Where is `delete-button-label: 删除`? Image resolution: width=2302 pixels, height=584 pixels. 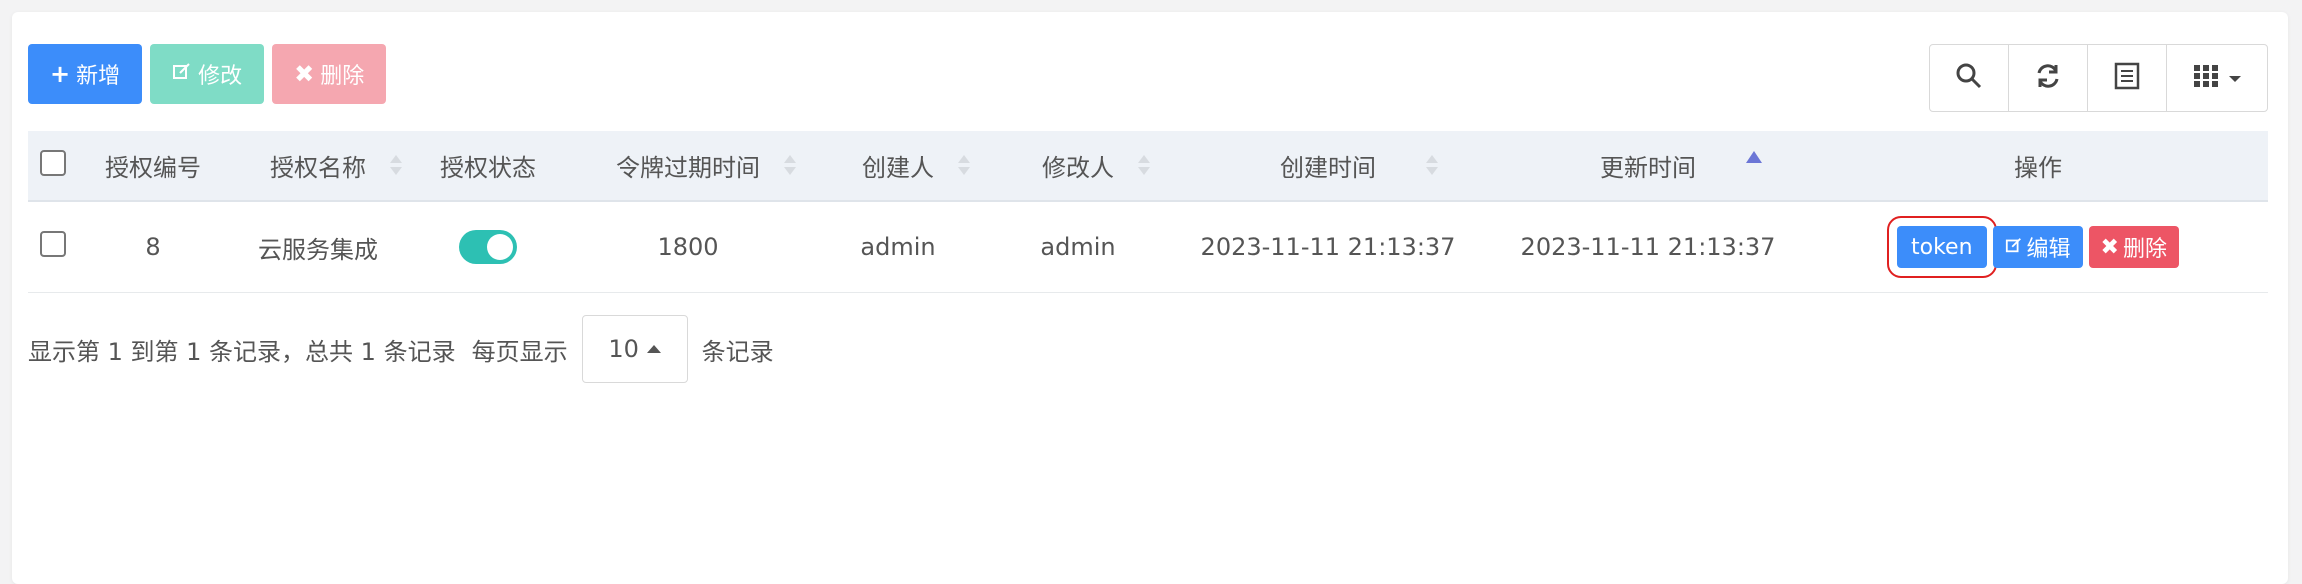
delete-button-label: 删除 is located at coordinates (342, 76).